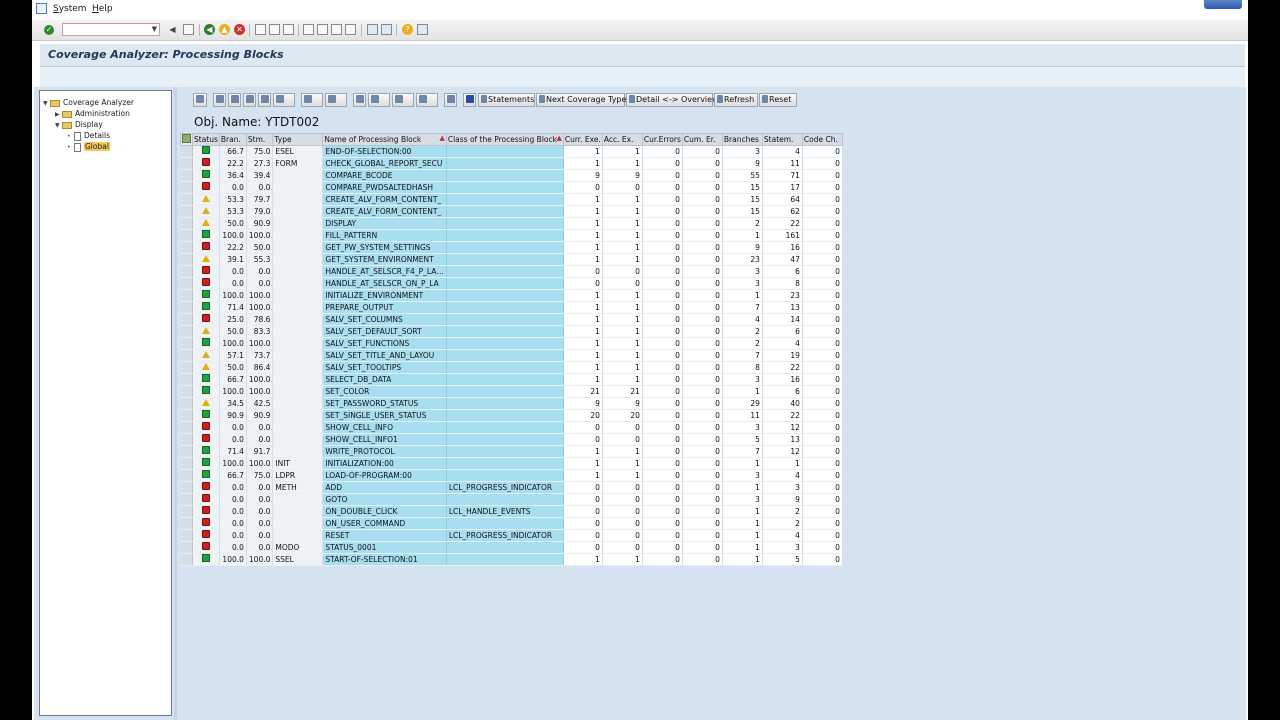 This screenshot has width=1280, height=720. I want to click on back-icon: ◀, so click(209, 29).